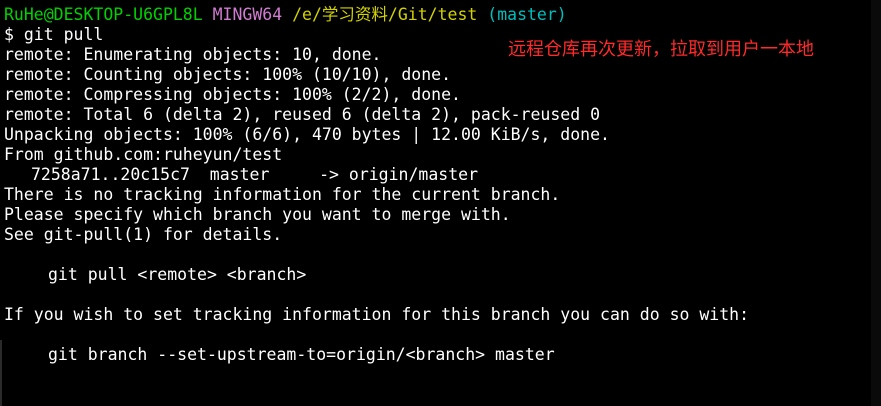 This screenshot has height=406, width=881. I want to click on window-edge, so click(1, 373).